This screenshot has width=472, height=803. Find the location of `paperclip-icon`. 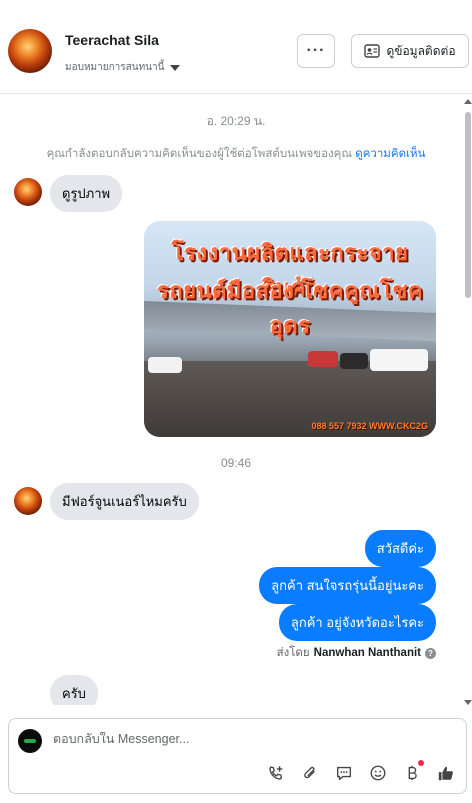

paperclip-icon is located at coordinates (310, 773).